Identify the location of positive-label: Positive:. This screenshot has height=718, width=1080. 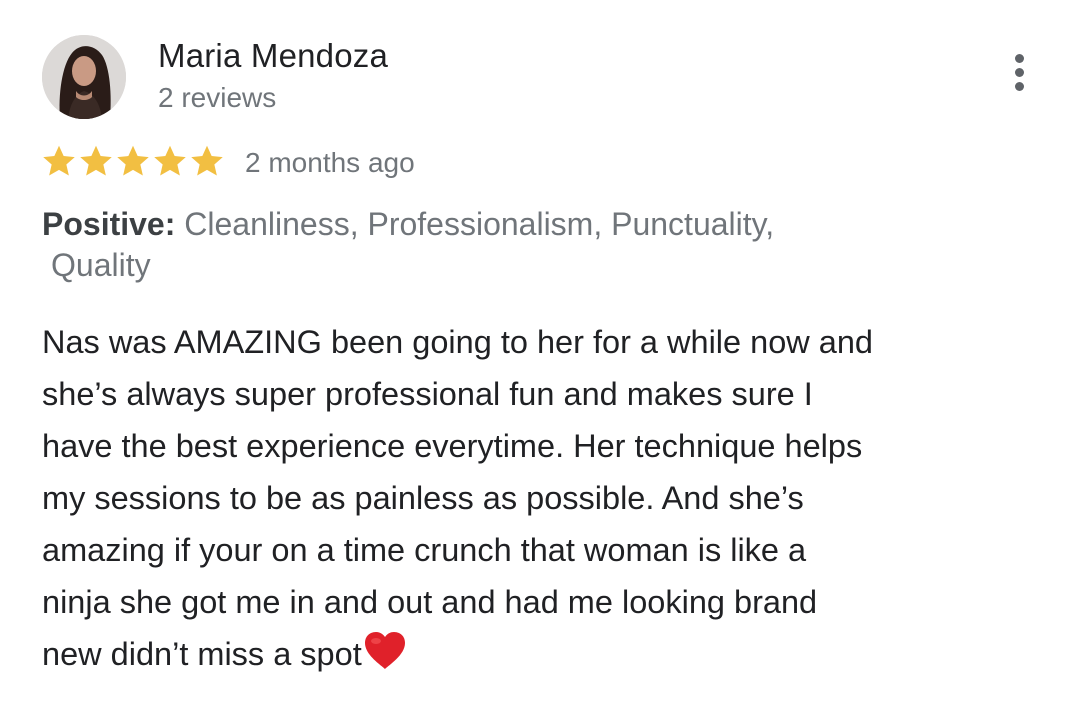
(109, 224).